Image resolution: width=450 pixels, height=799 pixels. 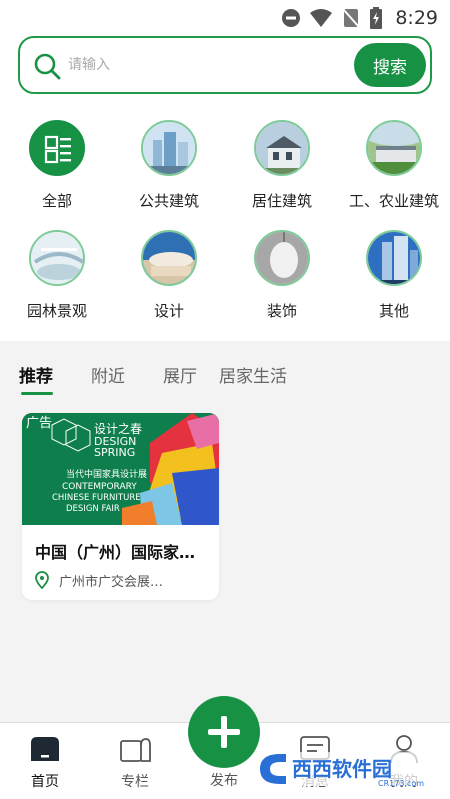 What do you see at coordinates (416, 18) in the screenshot?
I see `clock: 8:29` at bounding box center [416, 18].